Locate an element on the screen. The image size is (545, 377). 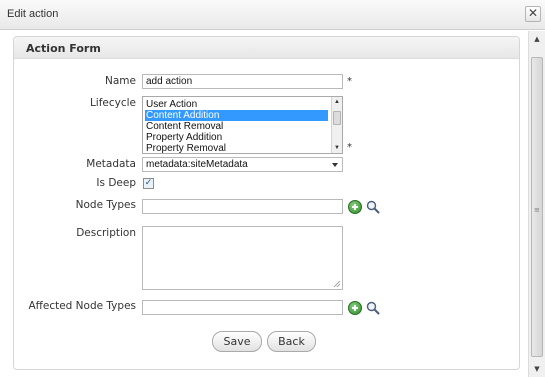
lifecycle-option: User Action is located at coordinates (171, 104).